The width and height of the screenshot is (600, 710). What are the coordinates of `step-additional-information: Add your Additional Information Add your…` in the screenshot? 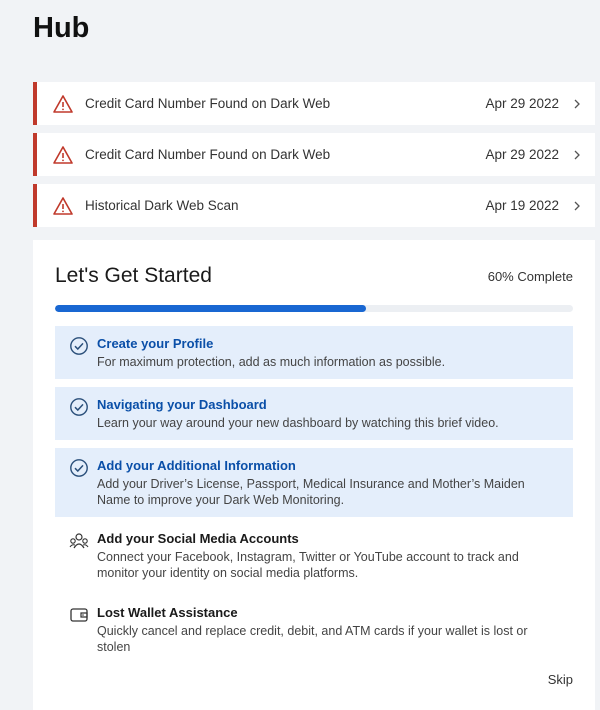 It's located at (314, 482).